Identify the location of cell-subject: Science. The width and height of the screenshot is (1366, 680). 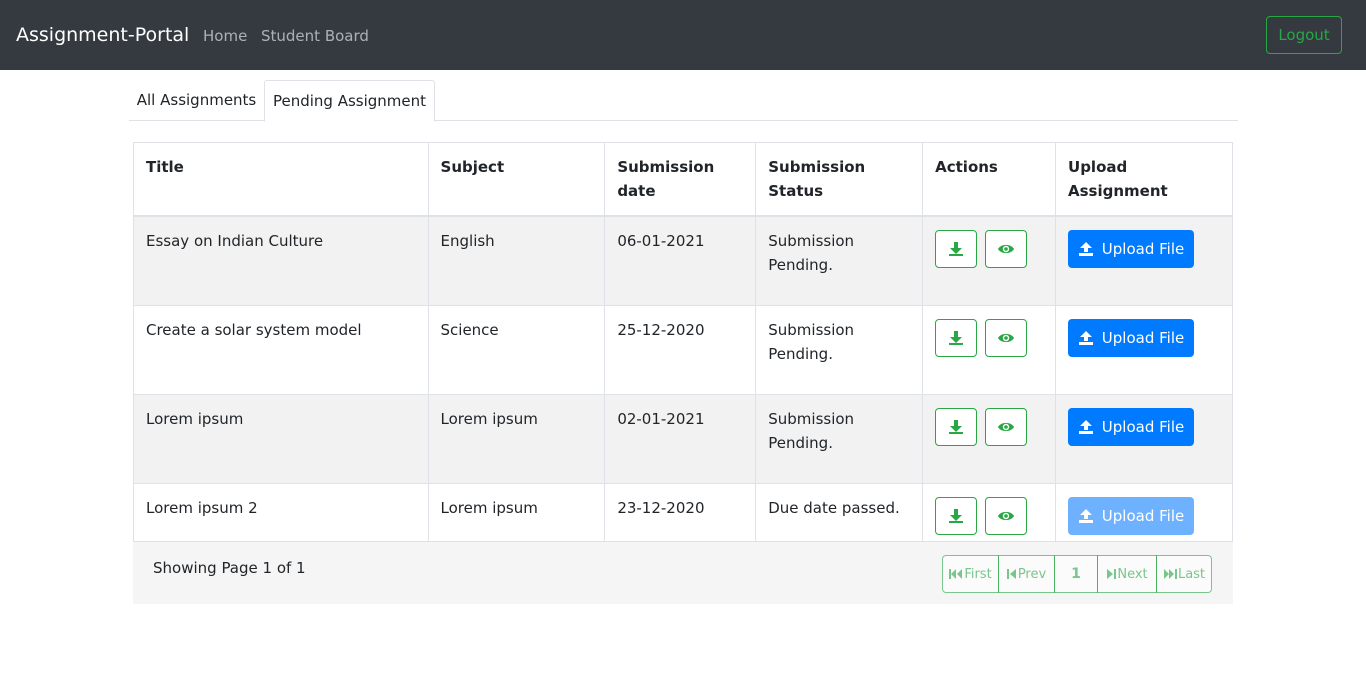
(516, 349).